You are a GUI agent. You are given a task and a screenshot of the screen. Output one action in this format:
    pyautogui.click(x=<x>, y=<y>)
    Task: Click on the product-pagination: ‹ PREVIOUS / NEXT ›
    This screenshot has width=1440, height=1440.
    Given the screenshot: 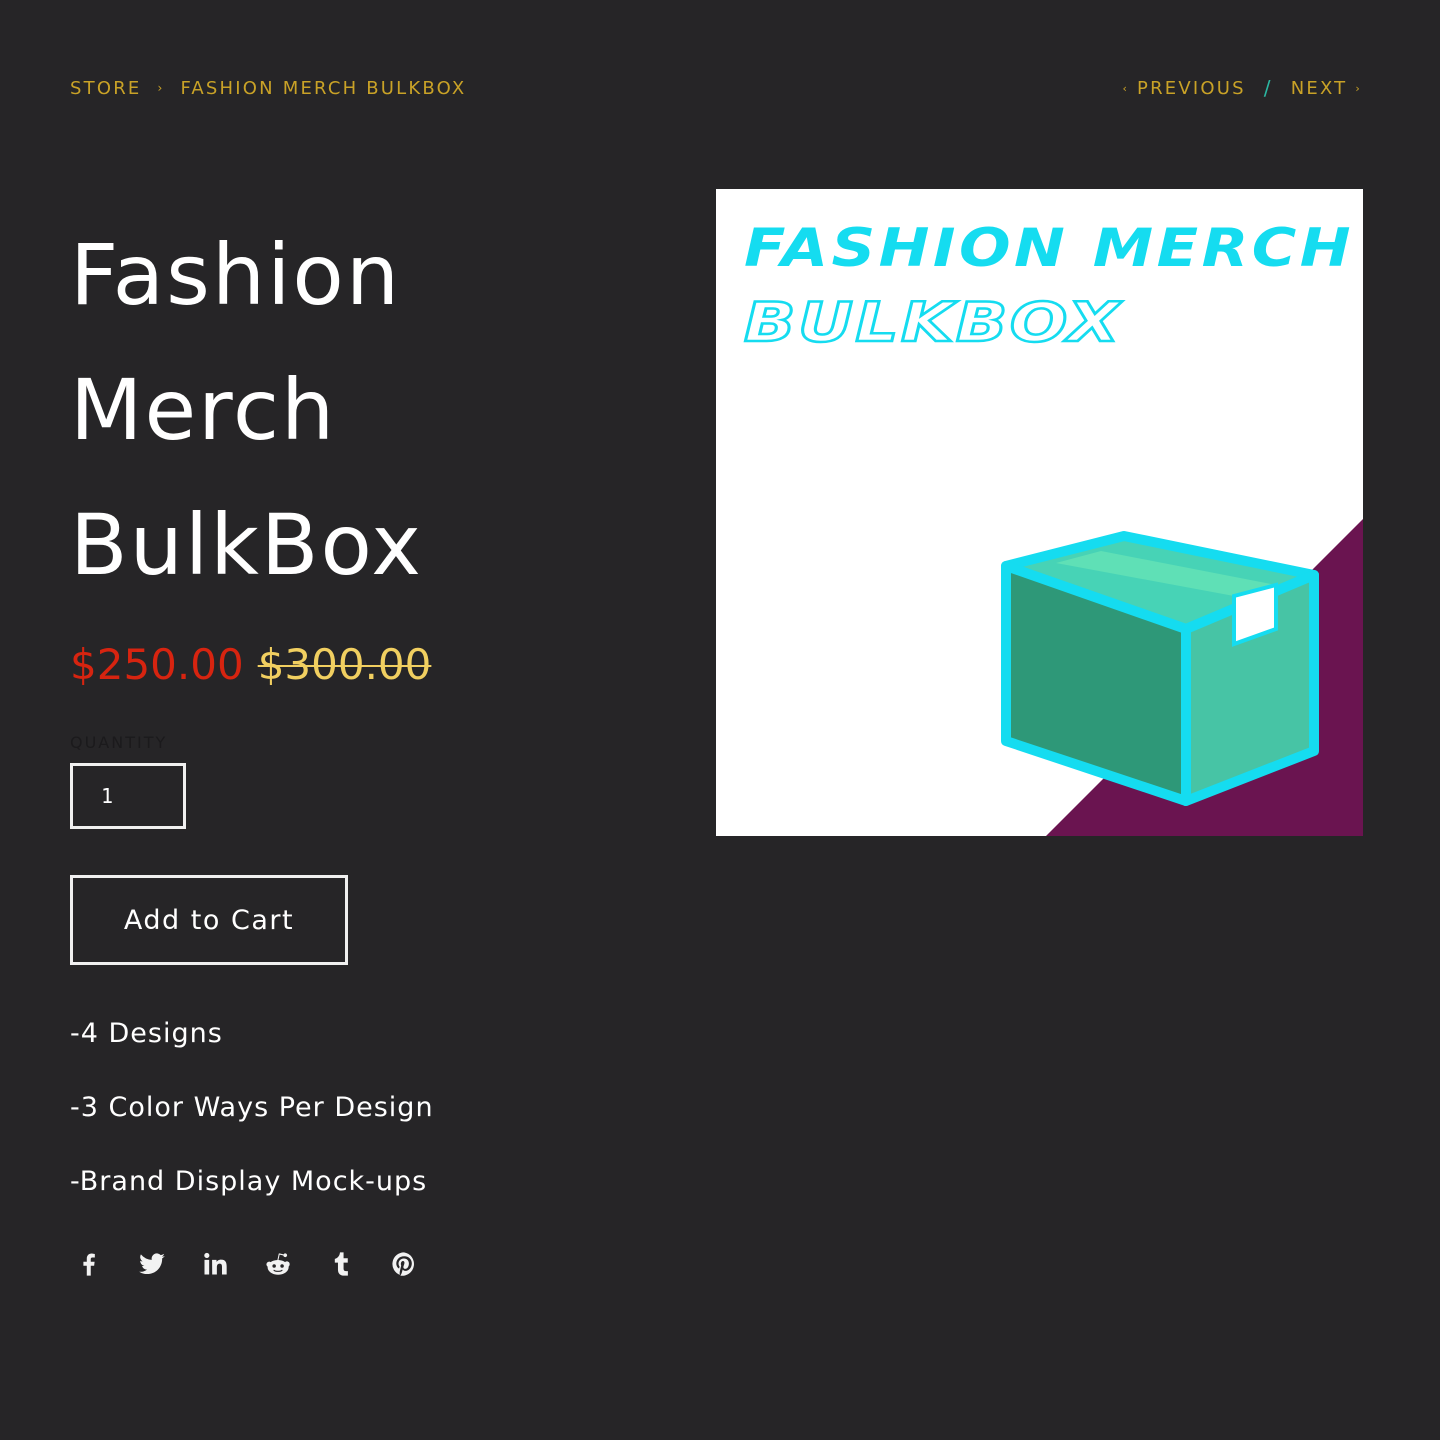 What is the action you would take?
    pyautogui.click(x=1242, y=88)
    